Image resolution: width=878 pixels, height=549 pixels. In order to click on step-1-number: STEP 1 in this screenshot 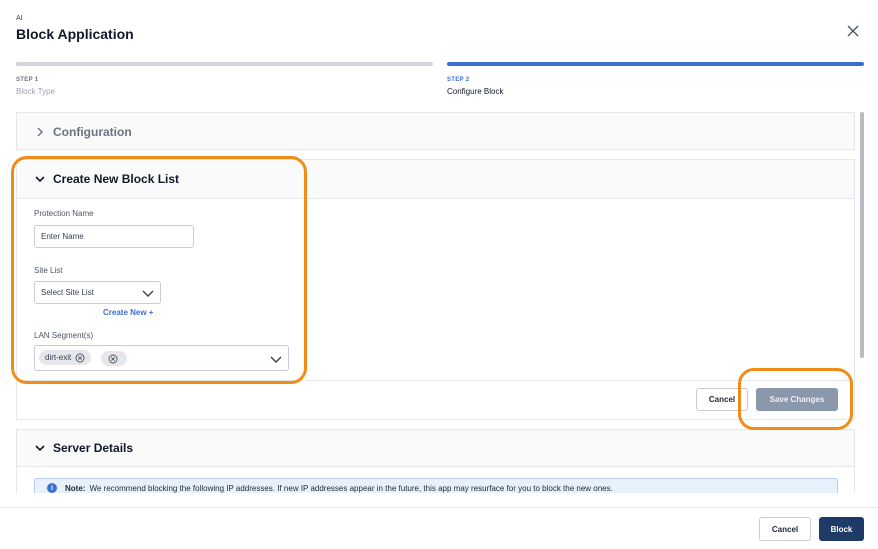, I will do `click(27, 80)`.